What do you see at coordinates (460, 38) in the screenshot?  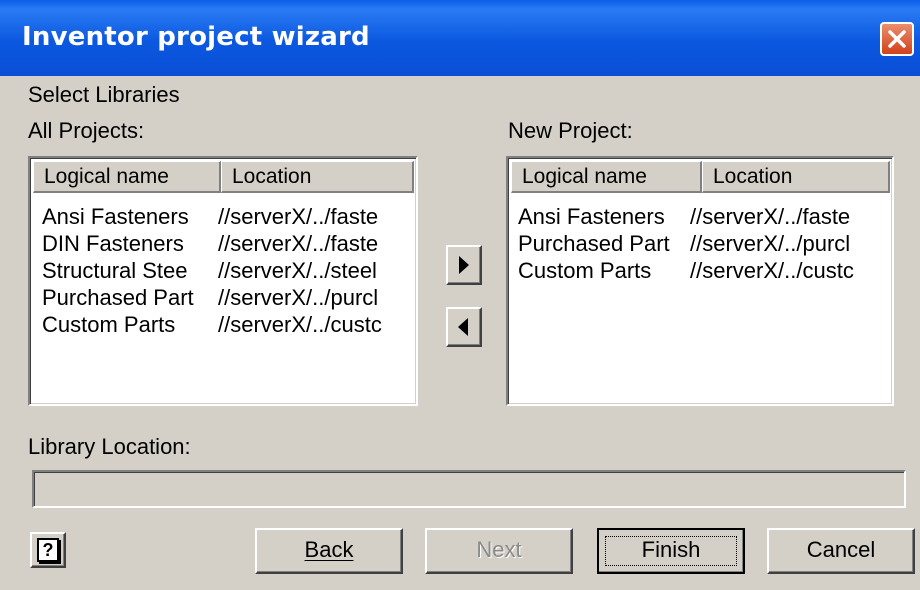 I see `title-bar: Inventor project wizard` at bounding box center [460, 38].